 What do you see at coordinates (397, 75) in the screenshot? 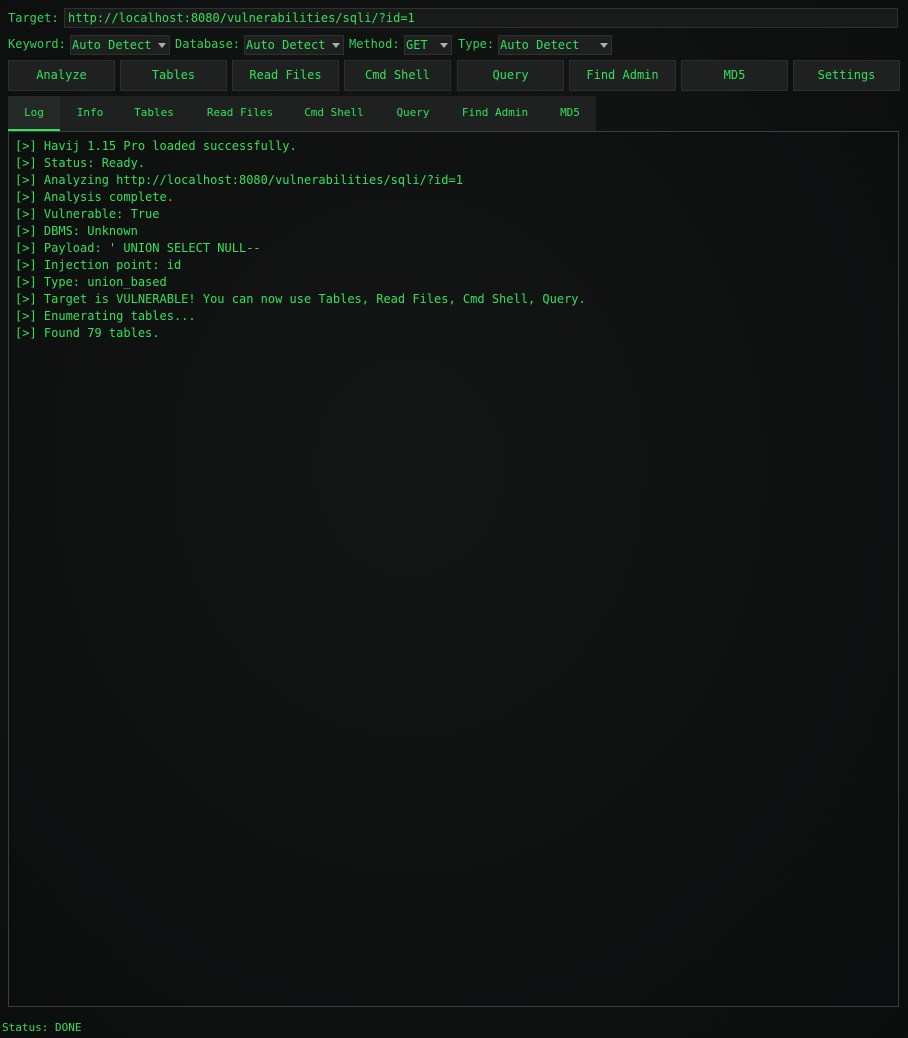
I see `cmd-shell-button: Cmd Shell` at bounding box center [397, 75].